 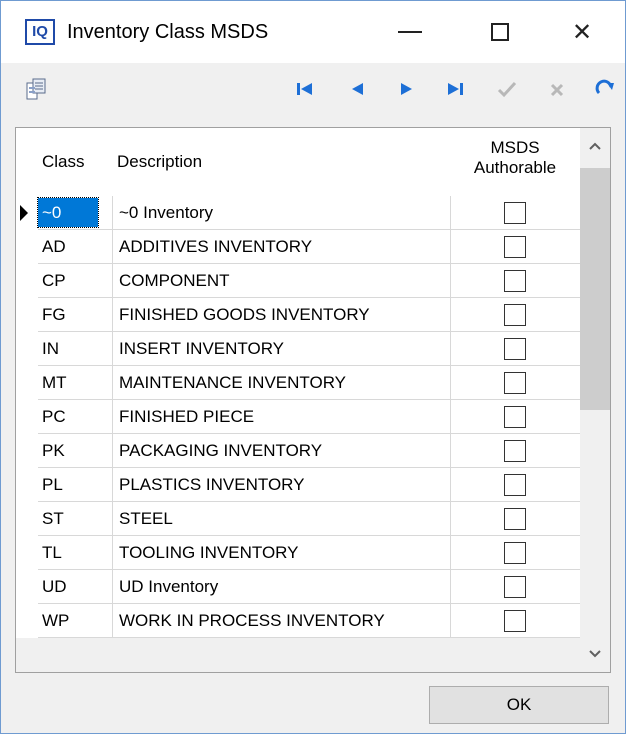 I want to click on cell-description: UD Inventory, so click(x=282, y=587).